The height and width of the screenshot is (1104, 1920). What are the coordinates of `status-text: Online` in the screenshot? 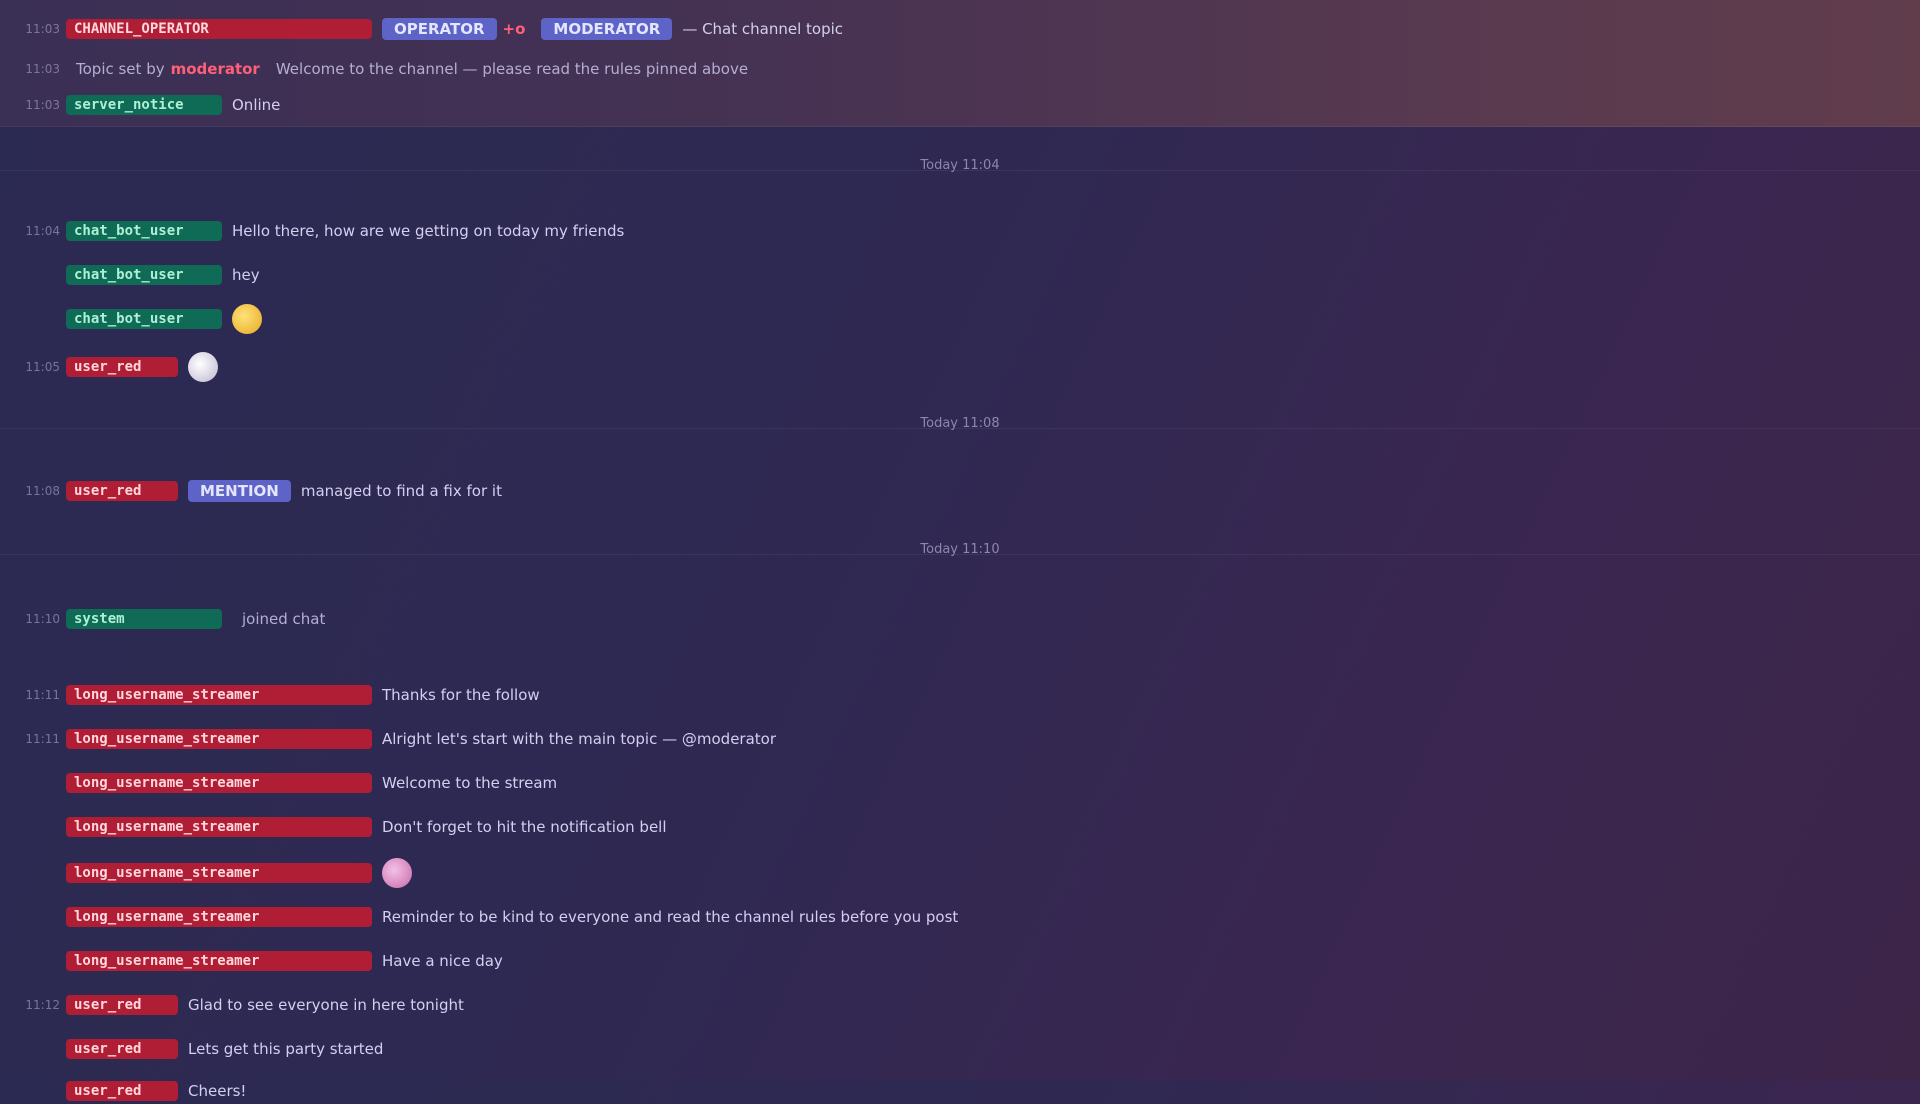 It's located at (256, 105).